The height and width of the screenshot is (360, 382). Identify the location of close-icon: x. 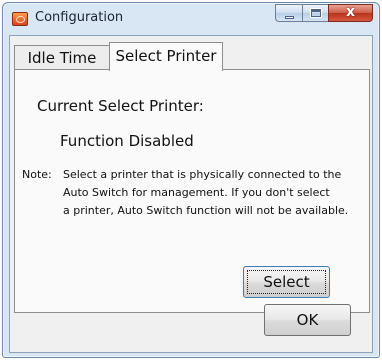
(350, 12).